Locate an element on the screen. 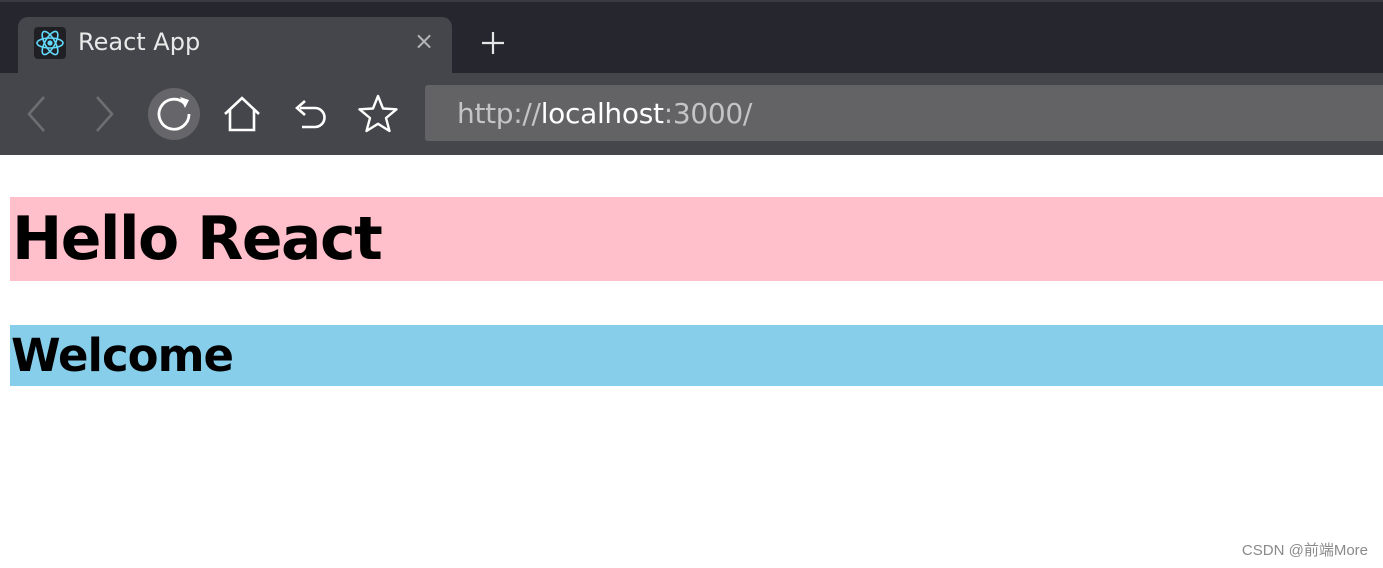 The width and height of the screenshot is (1383, 568). reload-icon is located at coordinates (174, 114).